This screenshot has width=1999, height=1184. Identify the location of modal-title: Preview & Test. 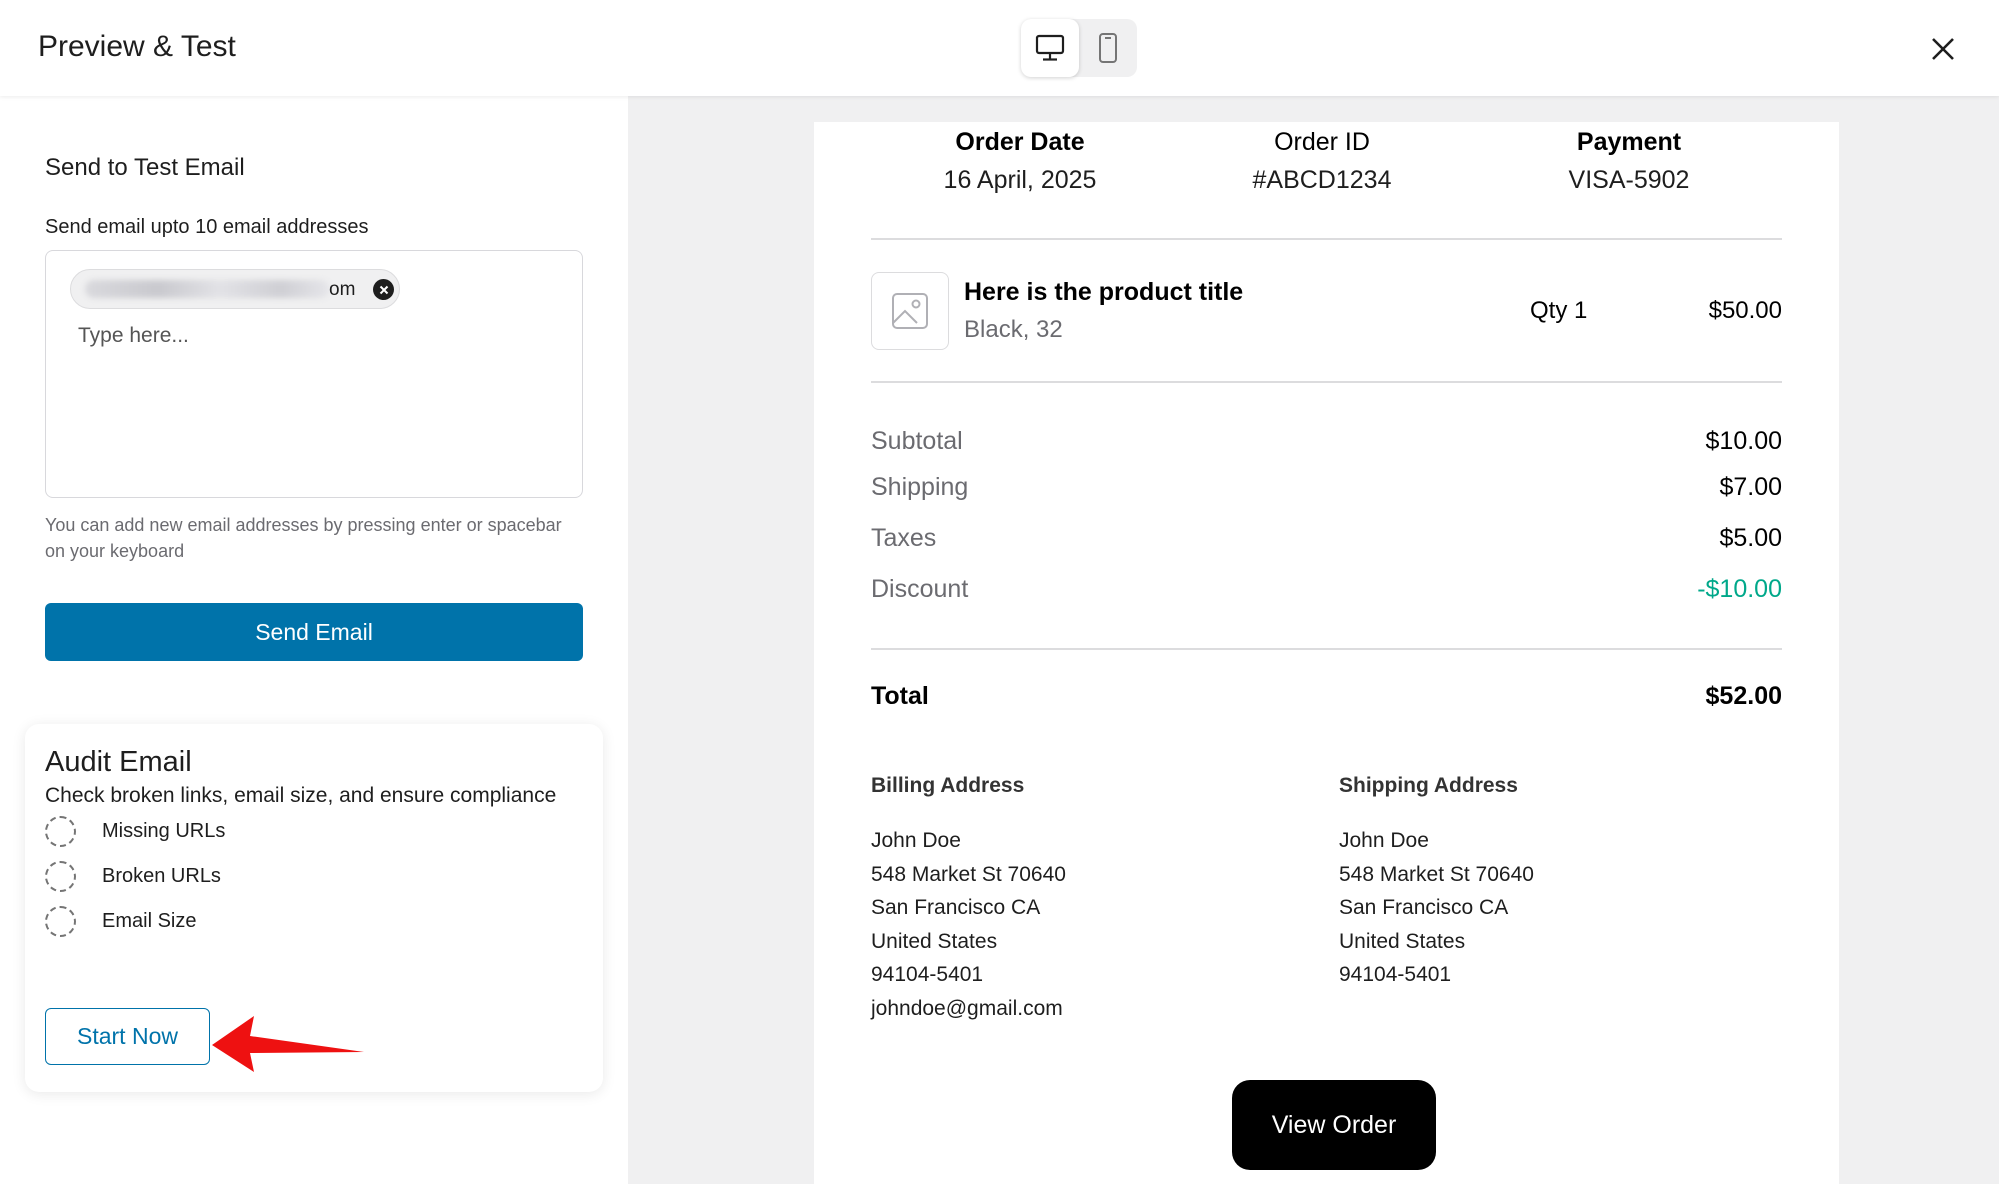
(137, 46).